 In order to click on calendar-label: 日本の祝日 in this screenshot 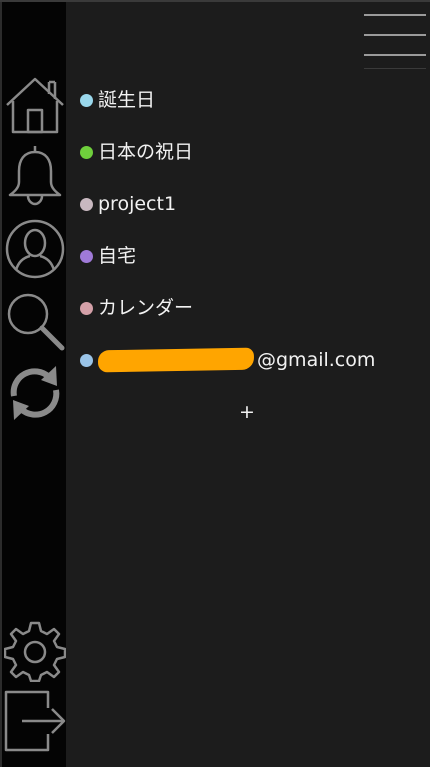, I will do `click(146, 152)`.